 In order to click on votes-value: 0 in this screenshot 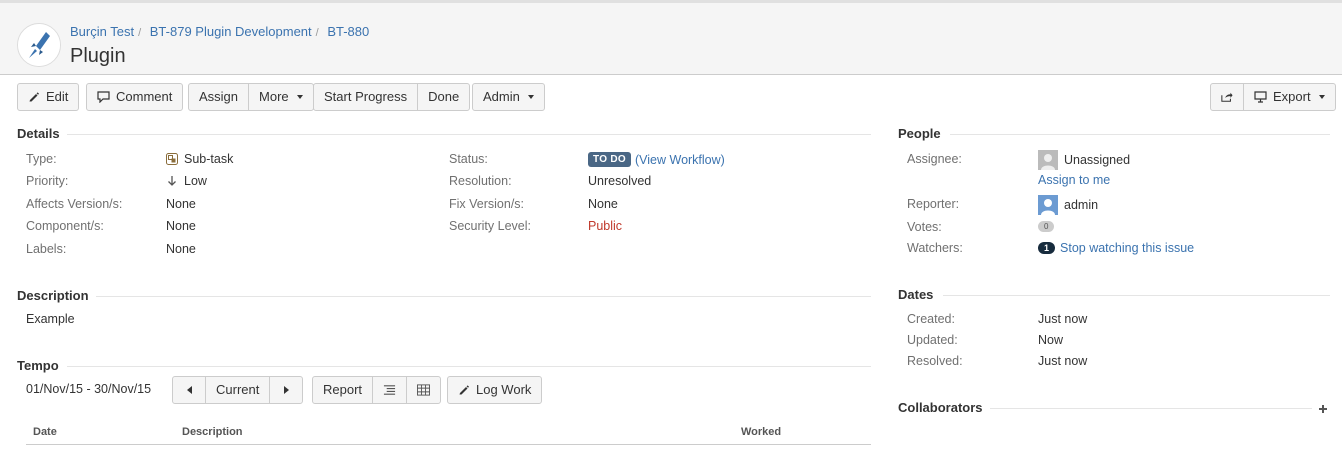, I will do `click(1046, 226)`.